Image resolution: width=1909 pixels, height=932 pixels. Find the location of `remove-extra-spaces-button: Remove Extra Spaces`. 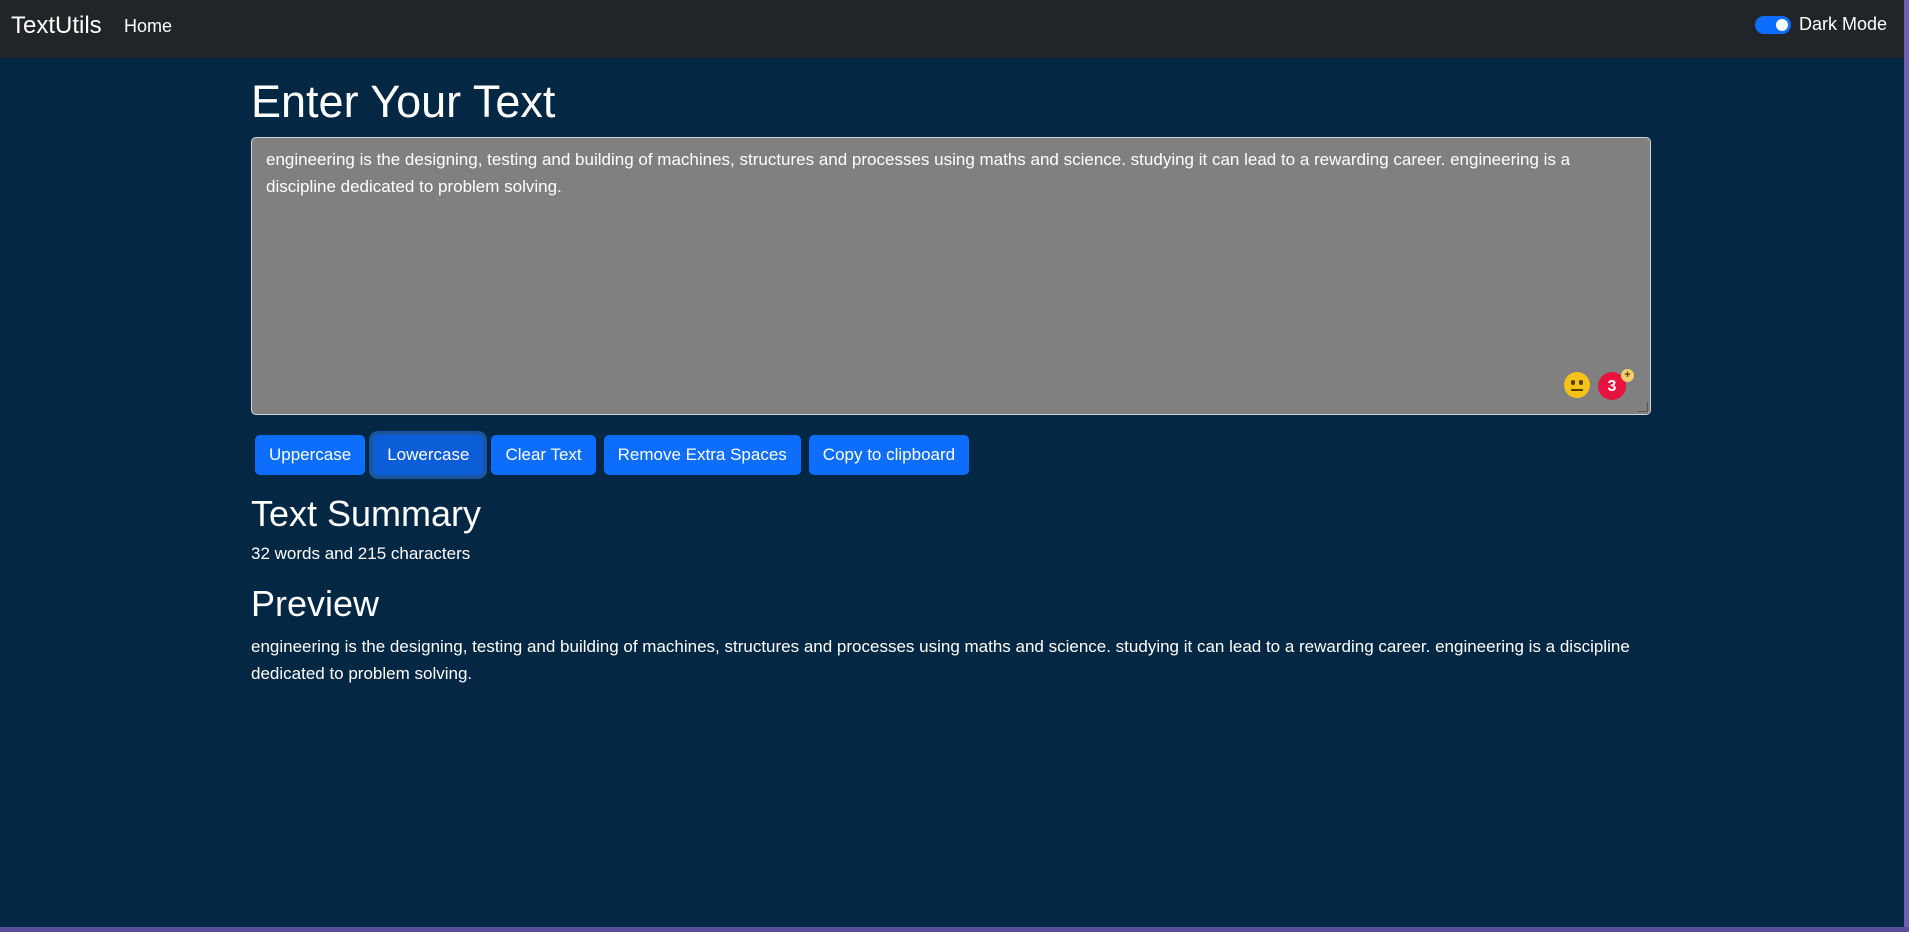

remove-extra-spaces-button: Remove Extra Spaces is located at coordinates (702, 455).